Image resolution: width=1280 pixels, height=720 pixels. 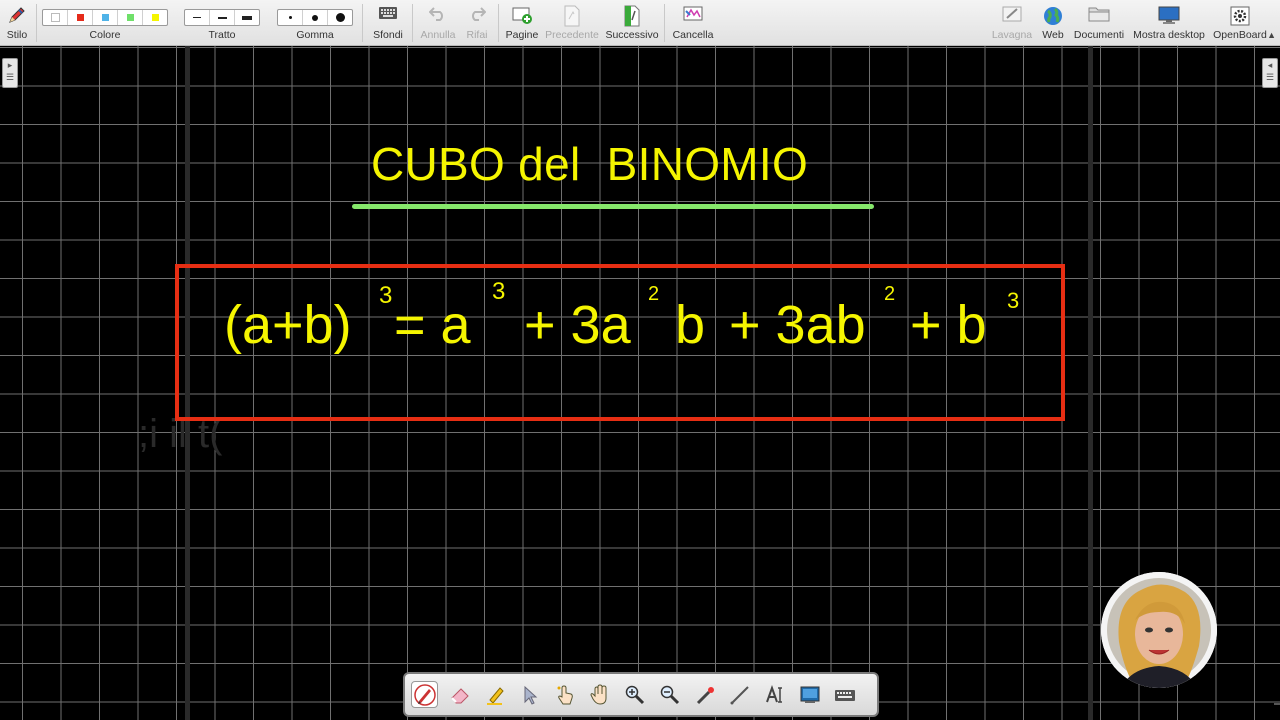 I want to click on backgrounds-button: Sfondi, so click(x=388, y=23).